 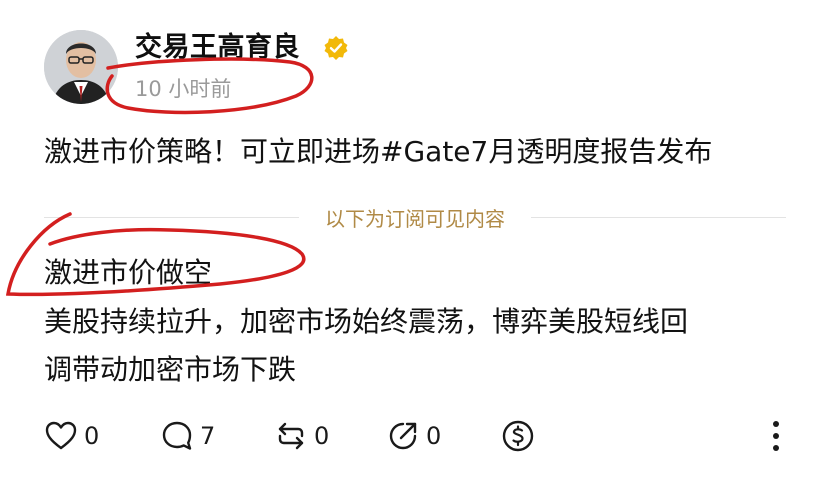 I want to click on post-timestamp: 10 小时前, so click(x=183, y=89).